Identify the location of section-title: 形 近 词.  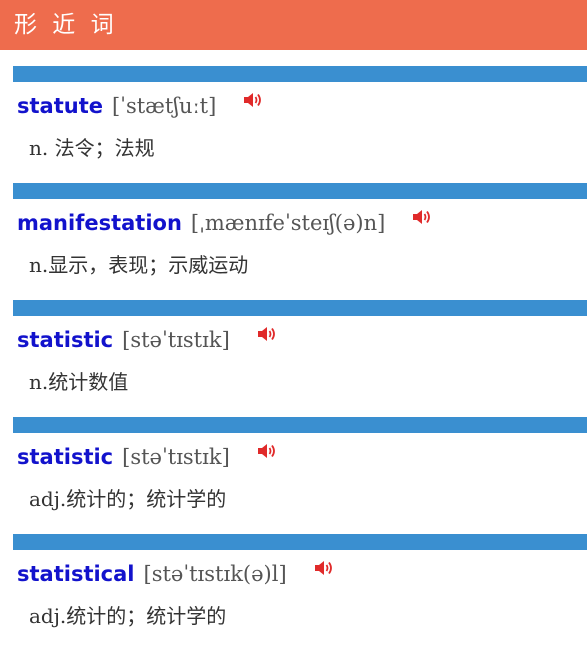
(66, 25).